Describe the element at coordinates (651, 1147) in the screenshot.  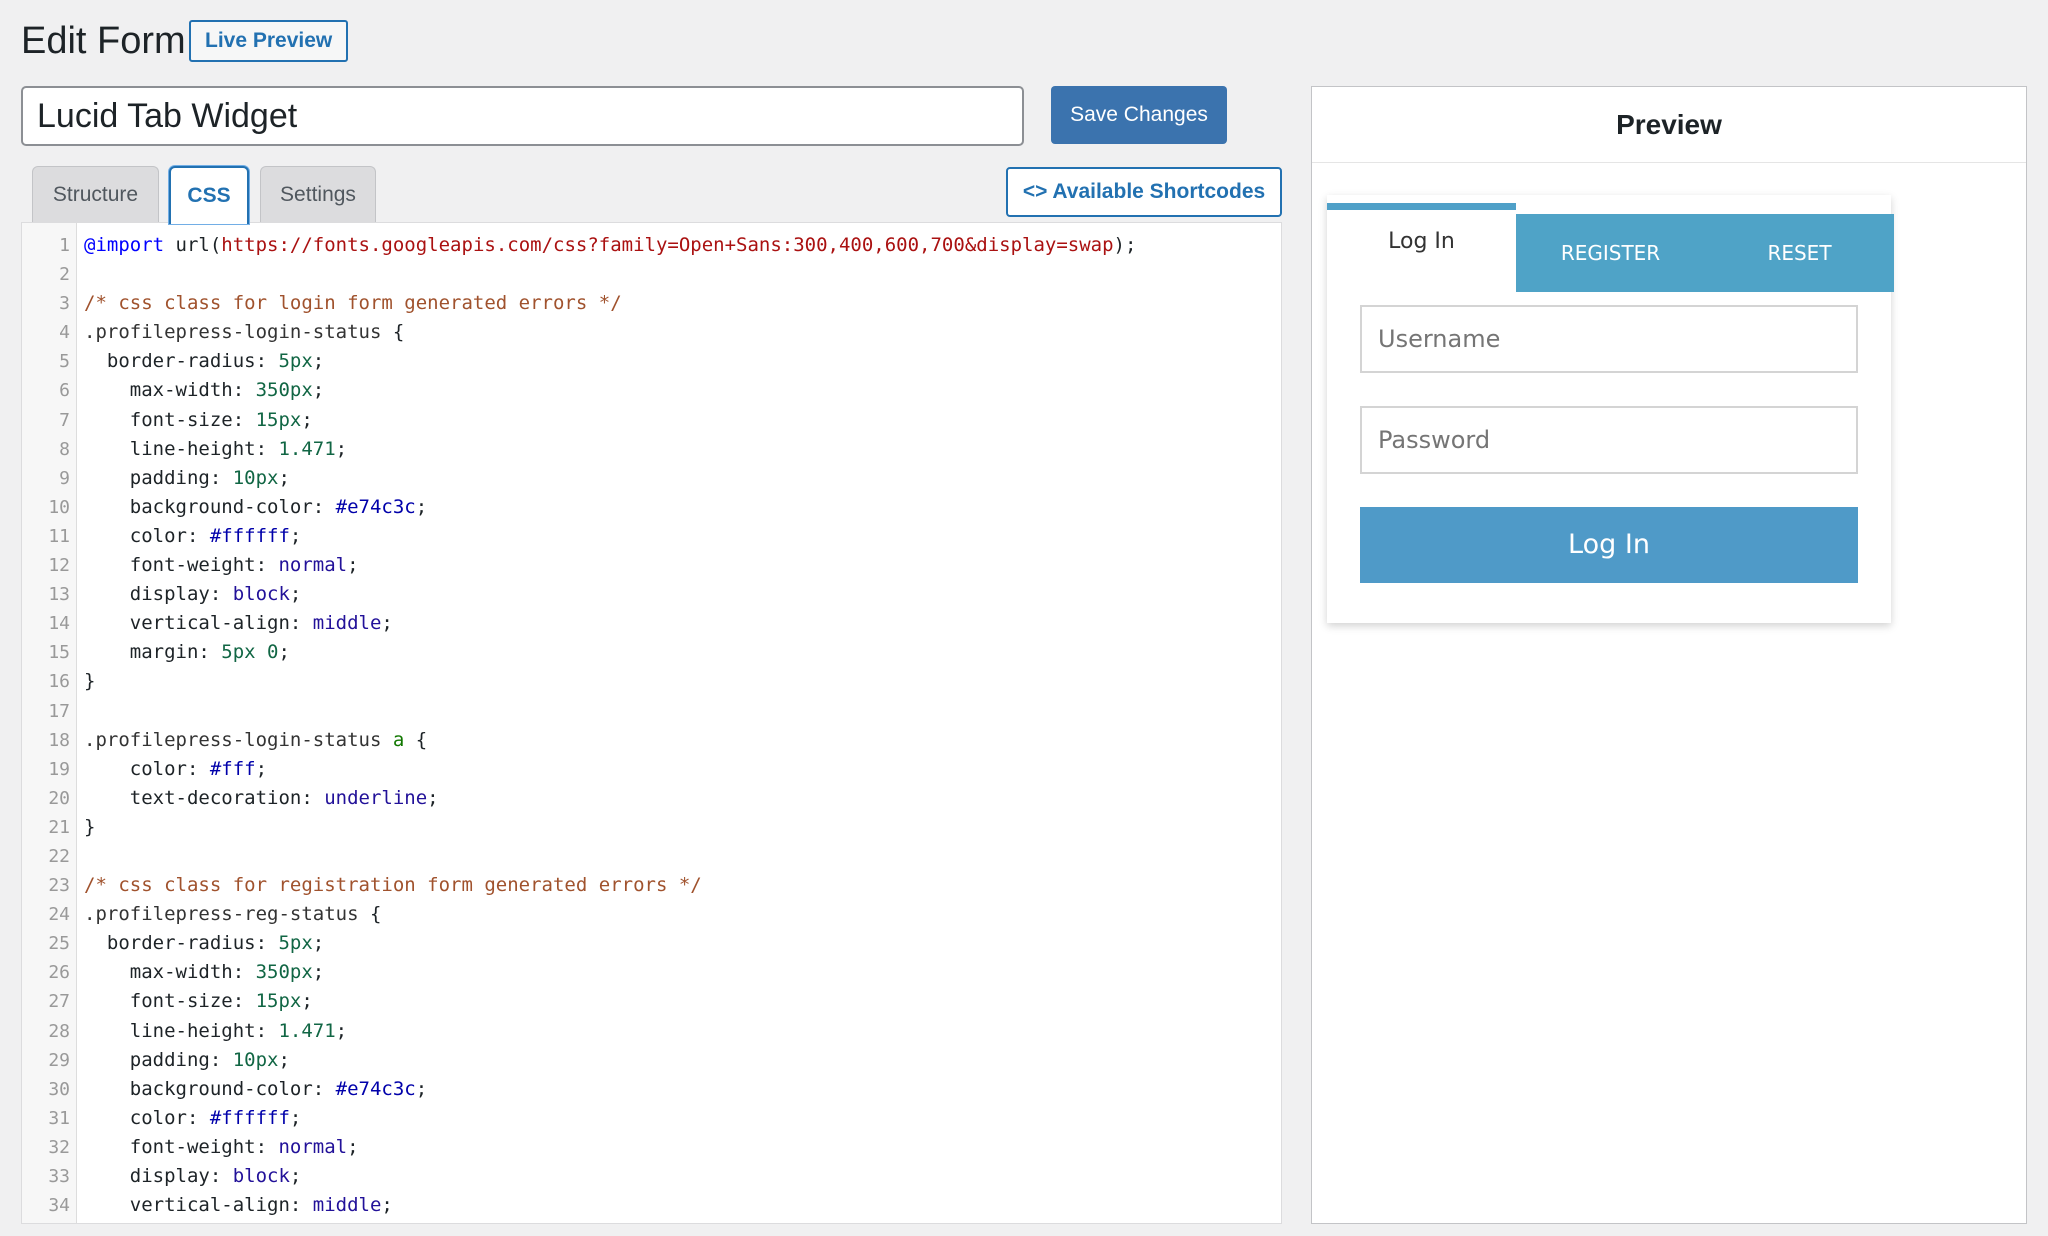
I see `code-line: 32 font-weight: normal;` at that location.